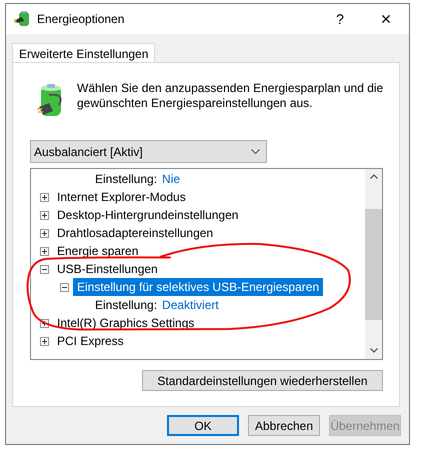 This screenshot has height=474, width=431. I want to click on tree-item: PCI Express, so click(90, 341).